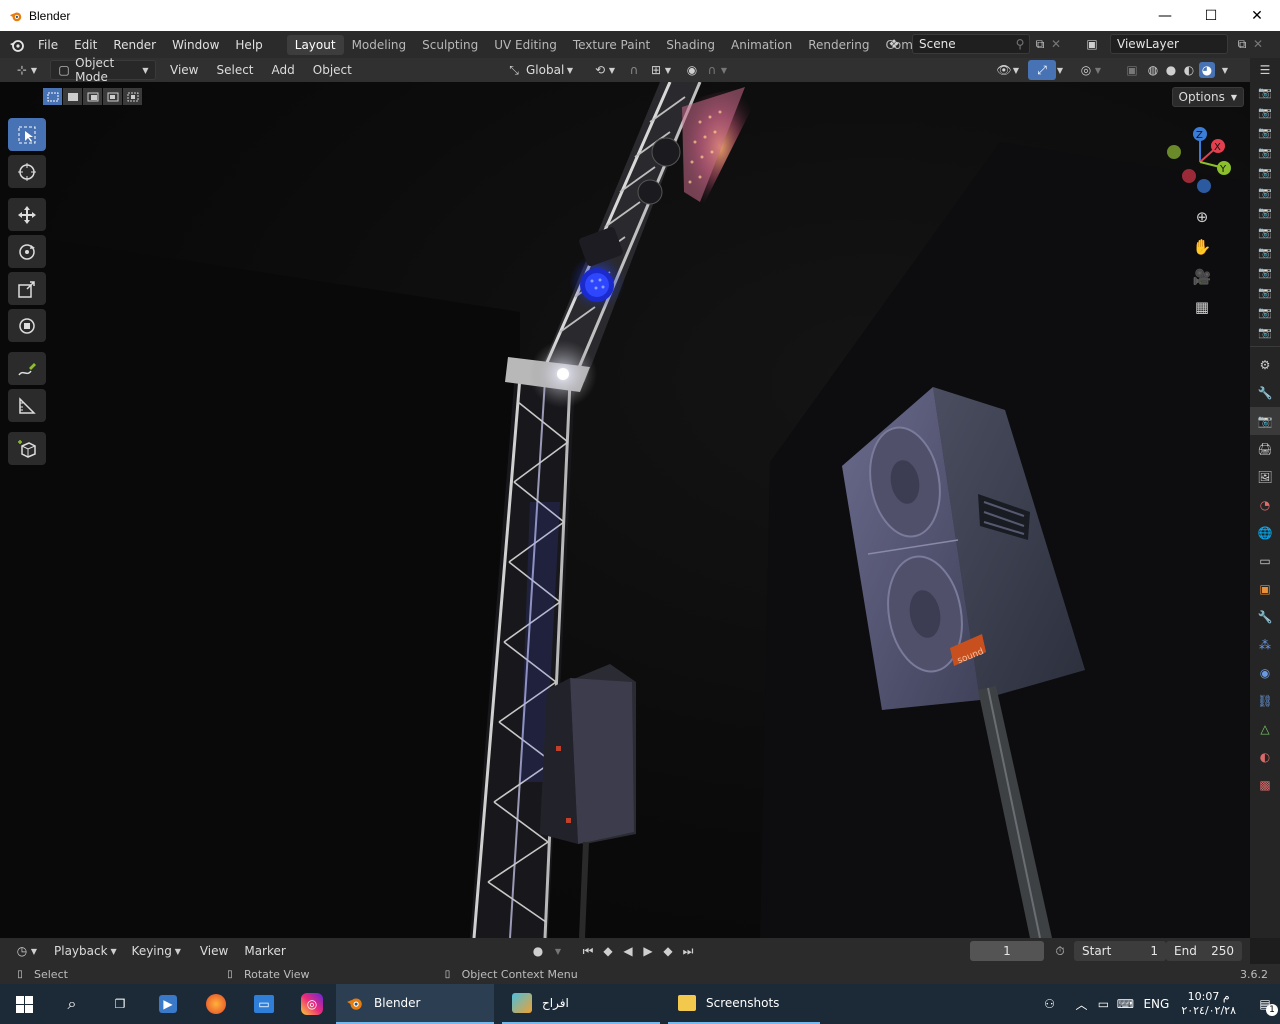  I want to click on play-icon: ▶, so click(648, 951).